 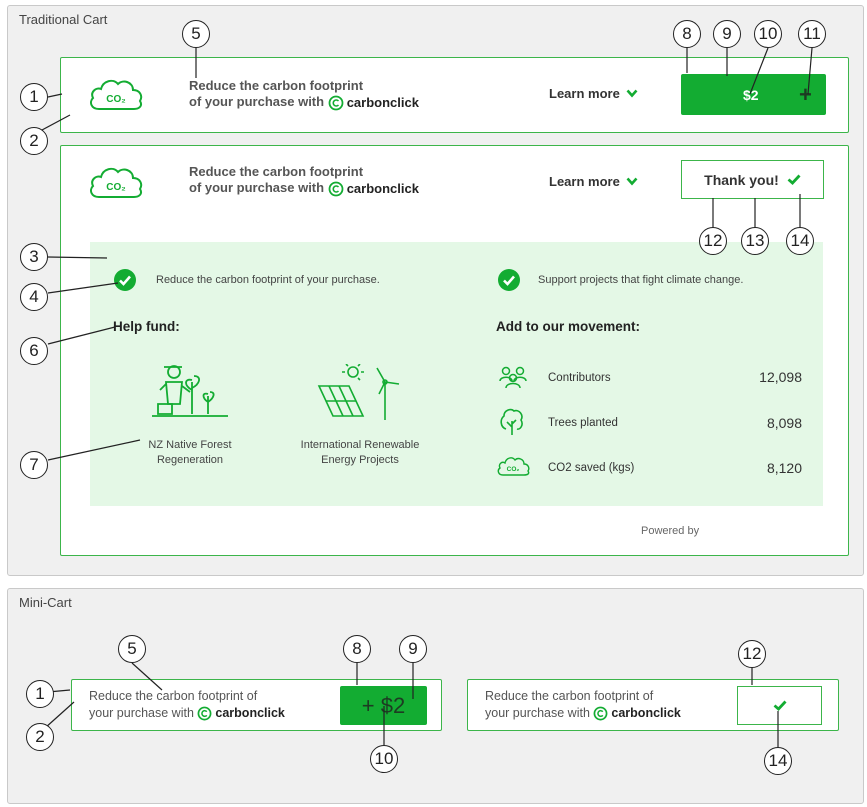 What do you see at coordinates (812, 34) in the screenshot?
I see `callout-11: 11` at bounding box center [812, 34].